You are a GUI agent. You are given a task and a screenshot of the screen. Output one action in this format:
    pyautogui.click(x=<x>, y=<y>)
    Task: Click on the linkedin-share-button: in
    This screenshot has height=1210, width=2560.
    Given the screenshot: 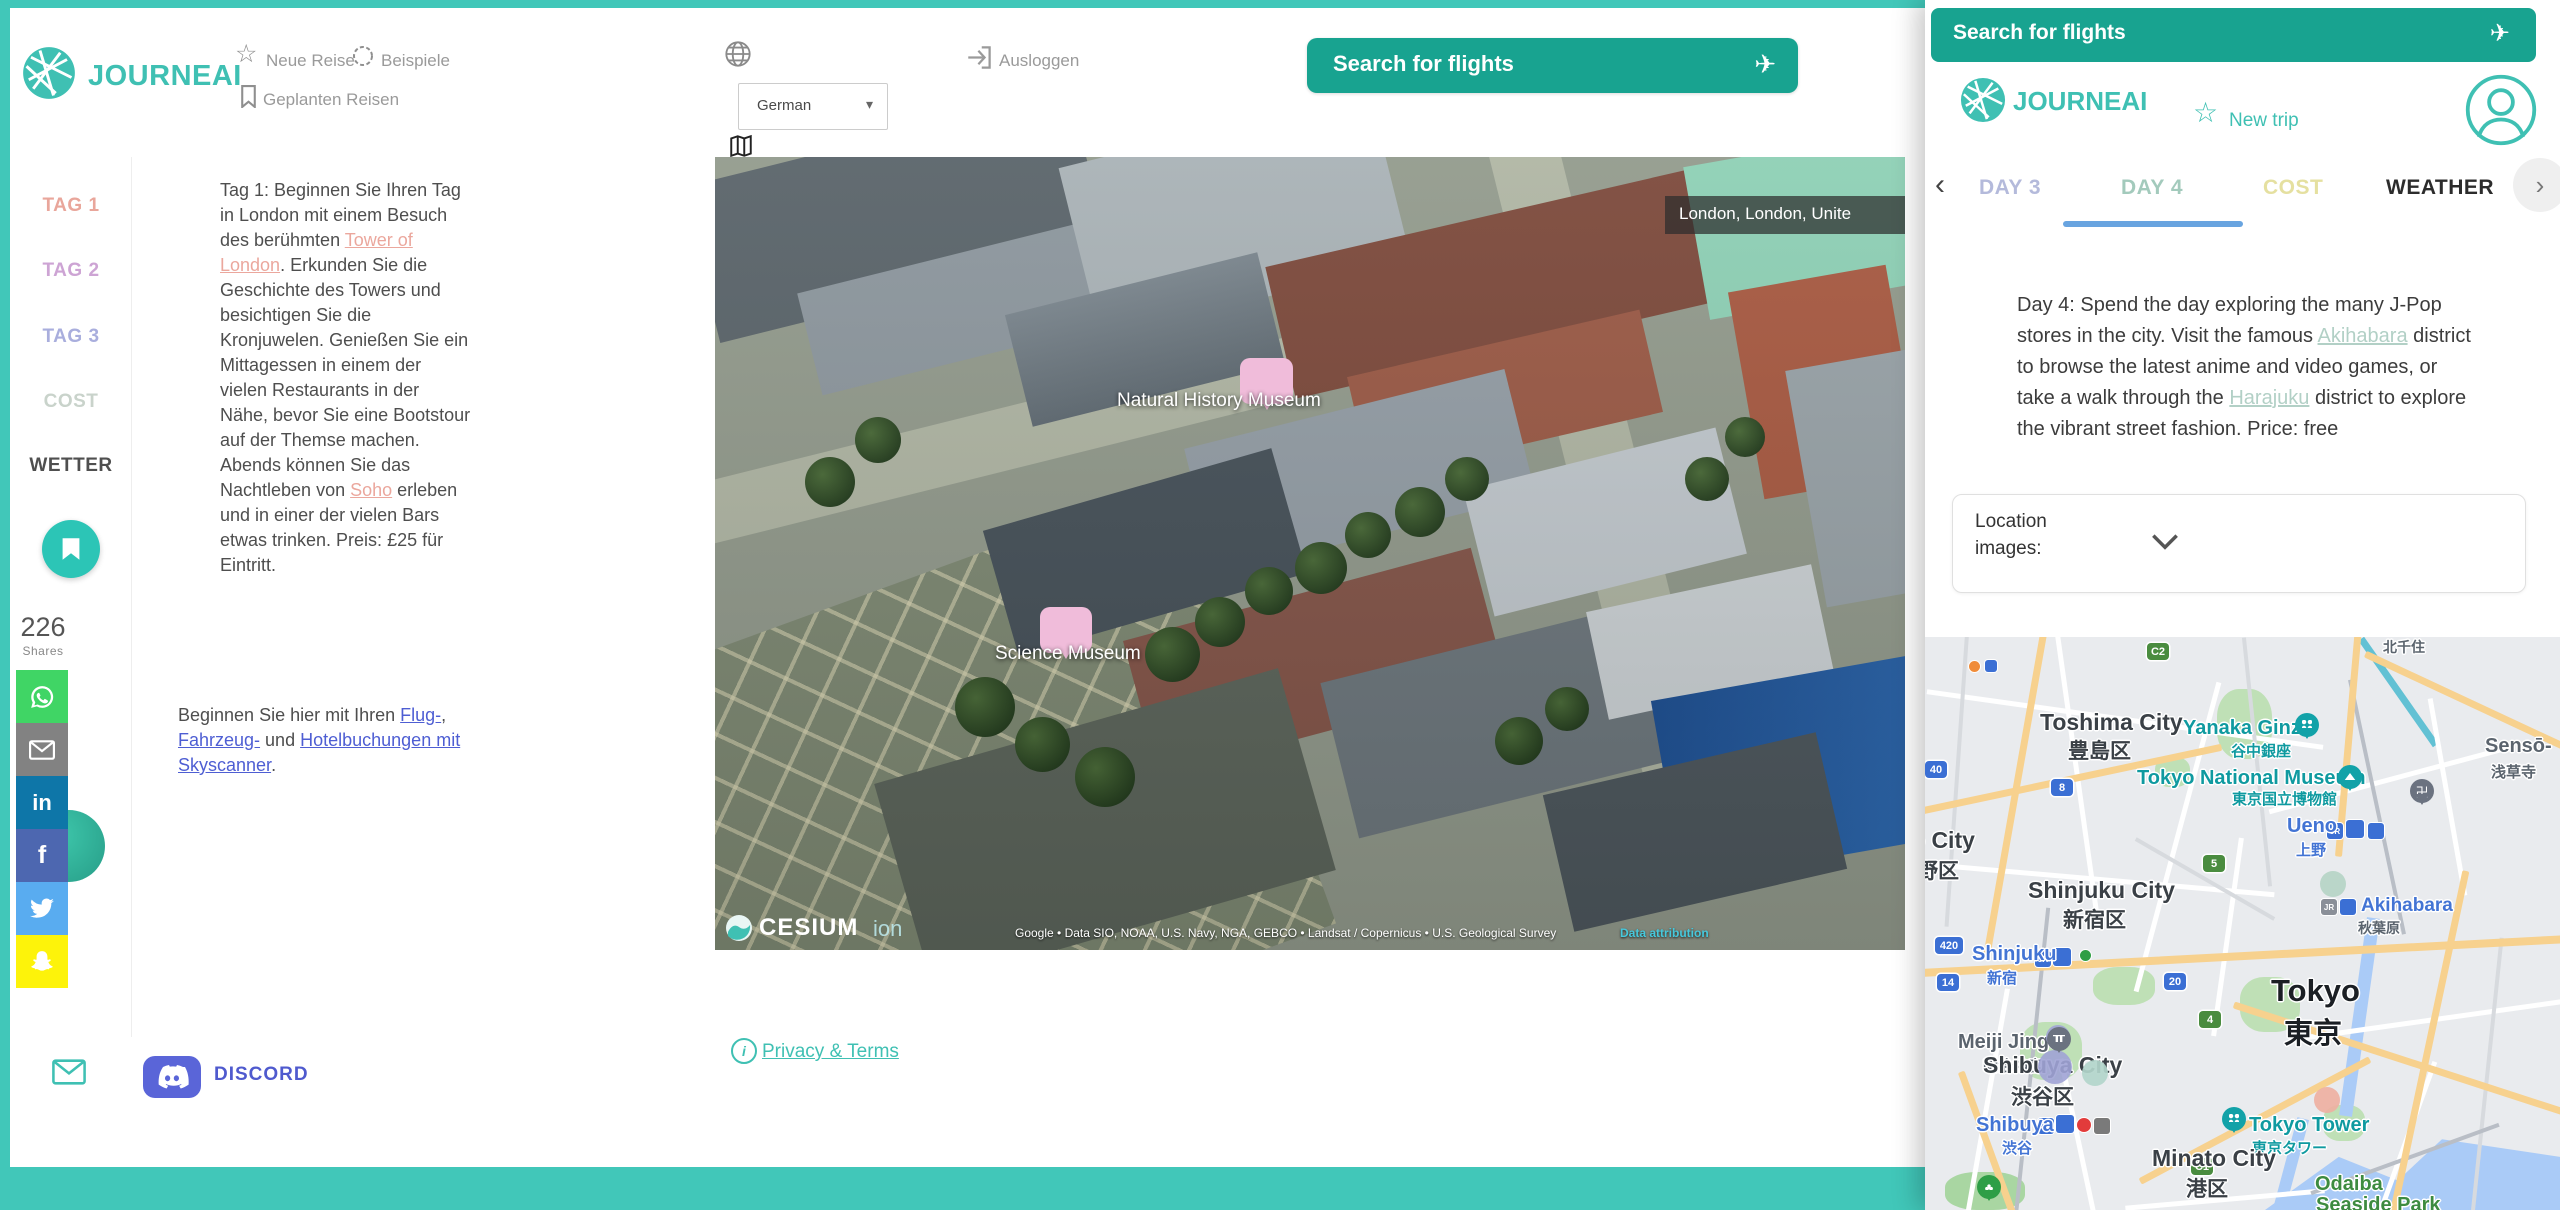 What is the action you would take?
    pyautogui.click(x=42, y=802)
    